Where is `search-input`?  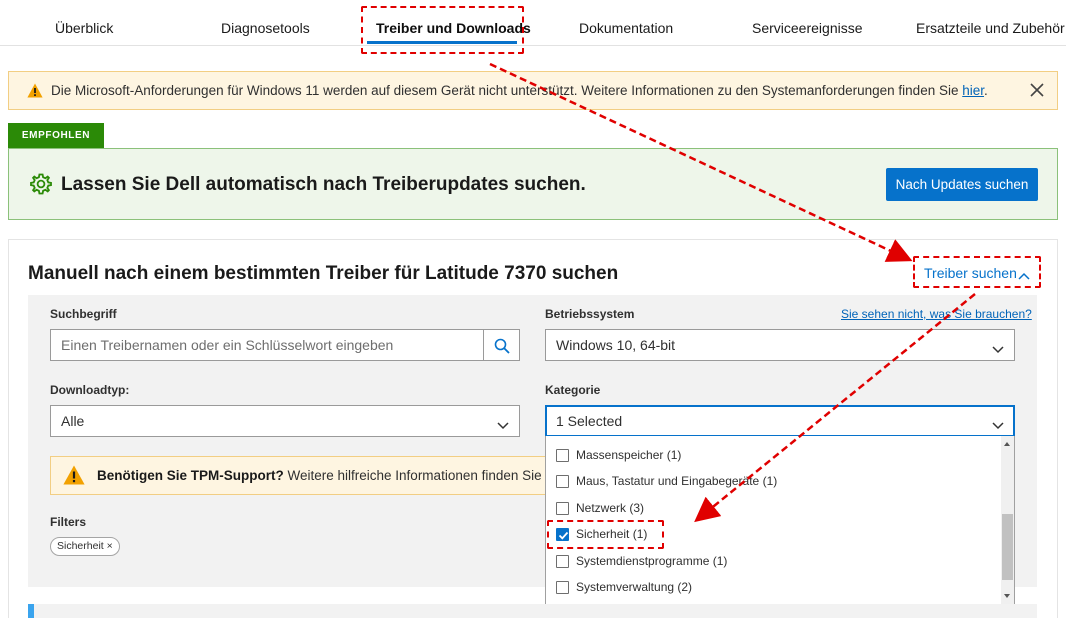
search-input is located at coordinates (261, 345).